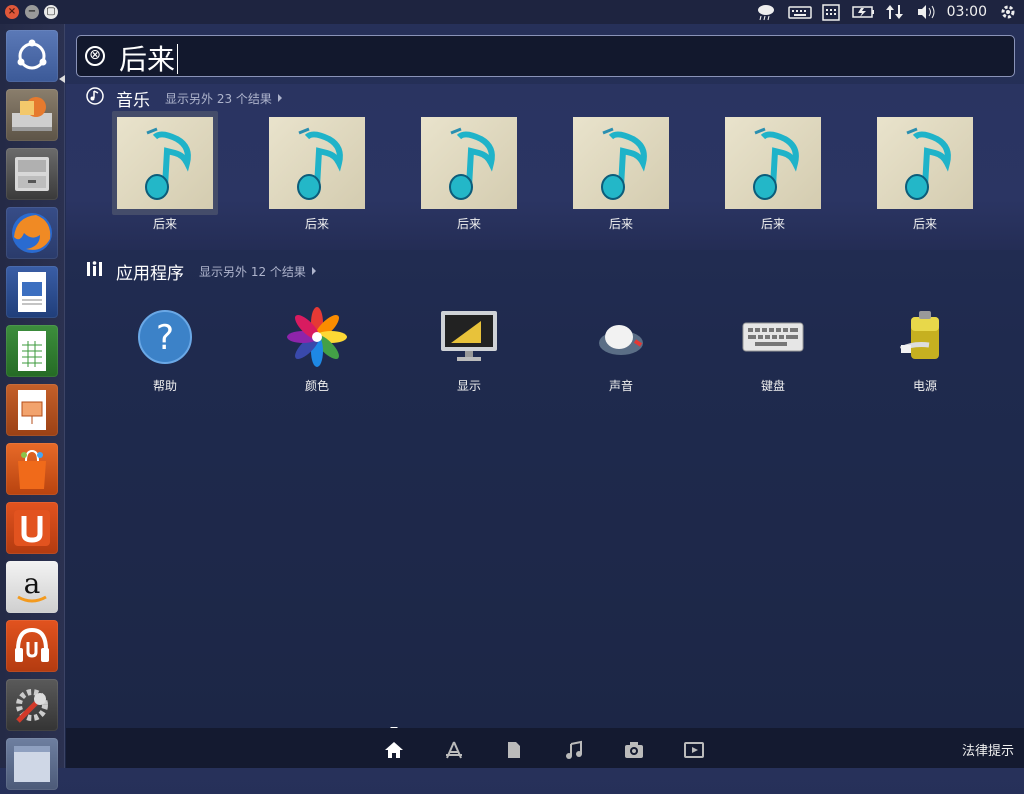 Image resolution: width=1024 pixels, height=794 pixels. Describe the element at coordinates (1010, 12) in the screenshot. I see `gear-icon` at that location.